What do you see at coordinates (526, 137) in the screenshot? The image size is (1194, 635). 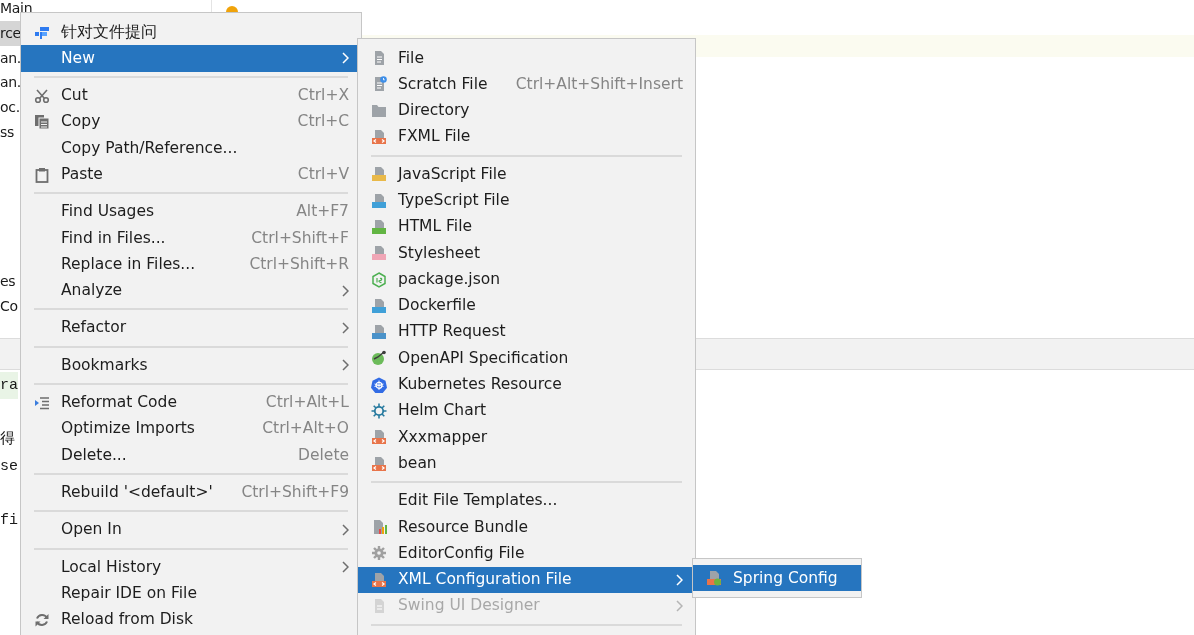 I see `menu-item: FXML File` at bounding box center [526, 137].